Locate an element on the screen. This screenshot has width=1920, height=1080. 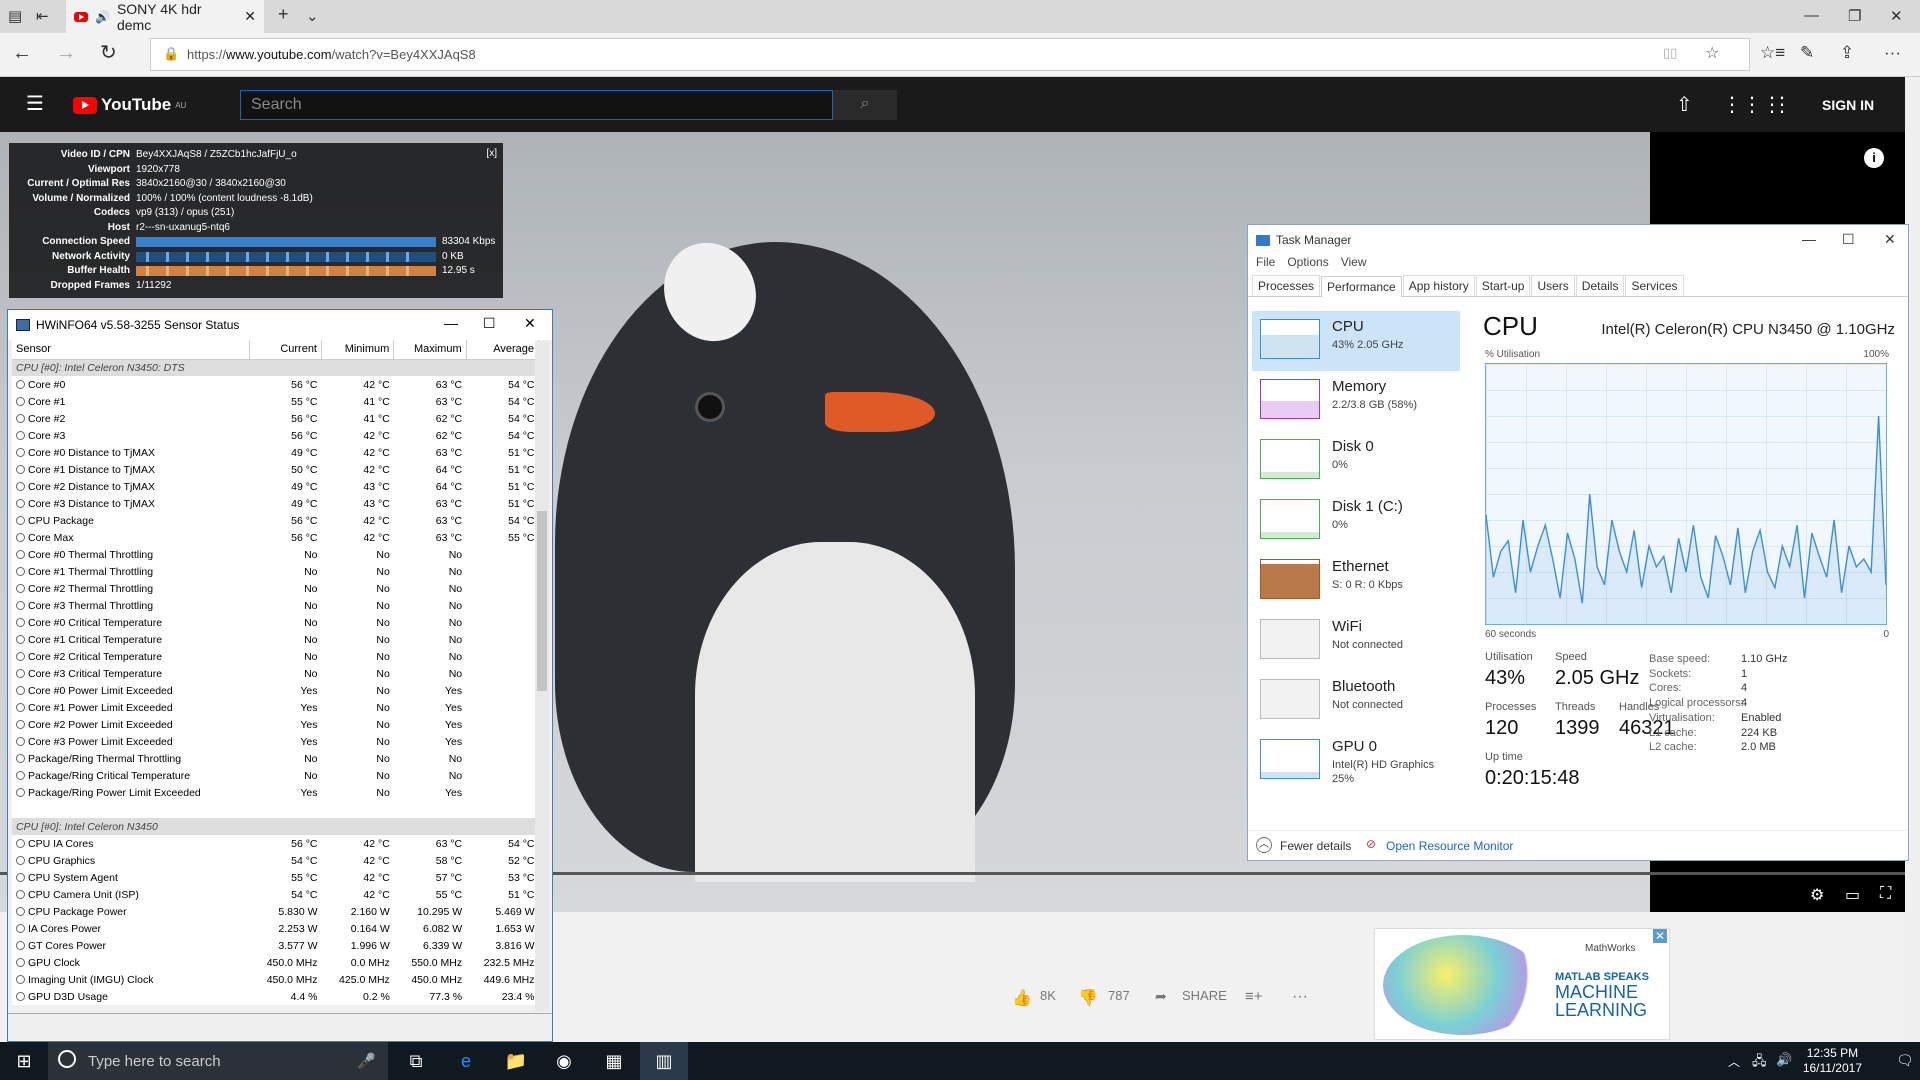
sensor-row: GPU D3D Usage 4.4 % 0.2 % 77.3 % 23.4 % is located at coordinates (275, 996).